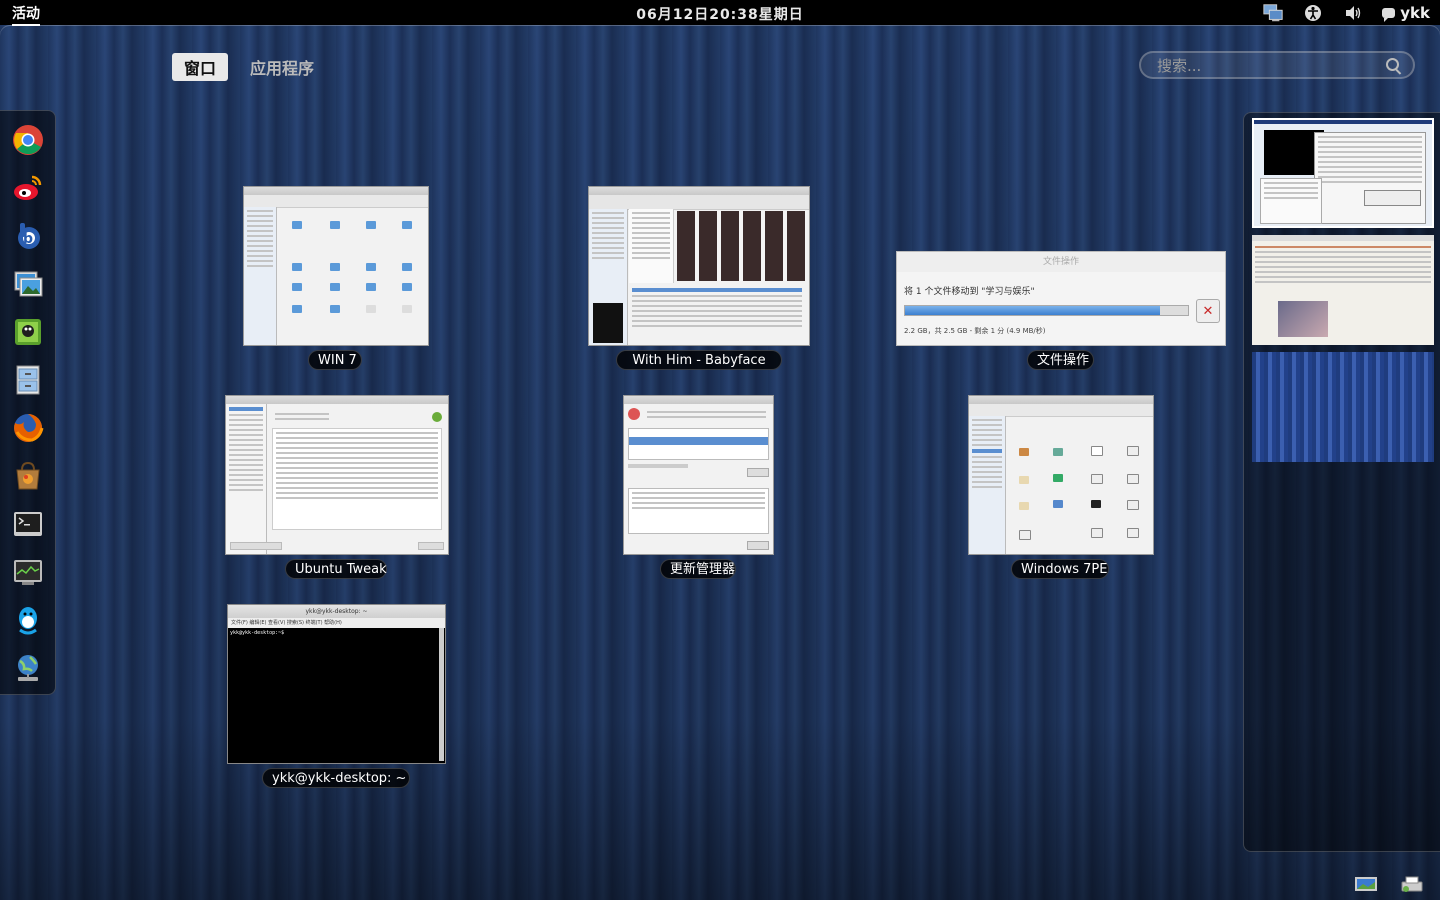 The height and width of the screenshot is (900, 1440). Describe the element at coordinates (28, 668) in the screenshot. I see `network-globe-icon` at that location.